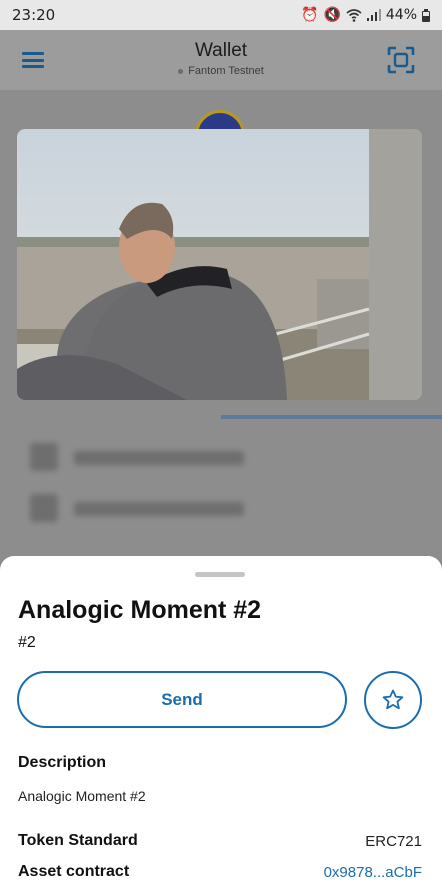 The height and width of the screenshot is (893, 442). What do you see at coordinates (373, 15) in the screenshot?
I see `signal-icon` at bounding box center [373, 15].